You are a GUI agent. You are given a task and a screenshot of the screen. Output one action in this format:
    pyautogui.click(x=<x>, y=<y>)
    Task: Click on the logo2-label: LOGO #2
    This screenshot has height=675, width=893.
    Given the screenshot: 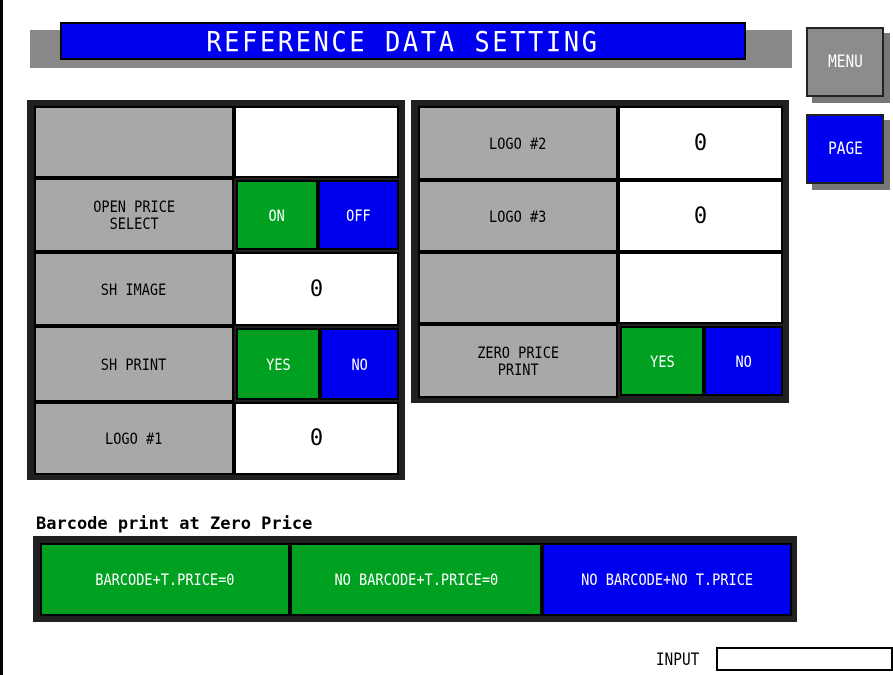 What is the action you would take?
    pyautogui.click(x=518, y=143)
    